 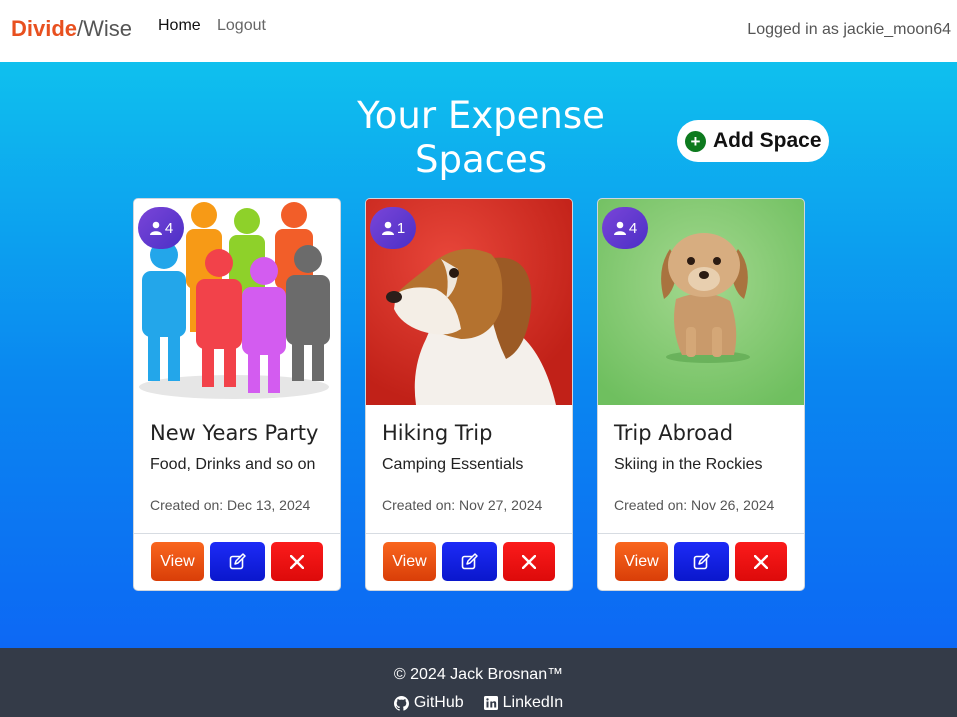 I want to click on space-title: New Years Party, so click(x=234, y=433).